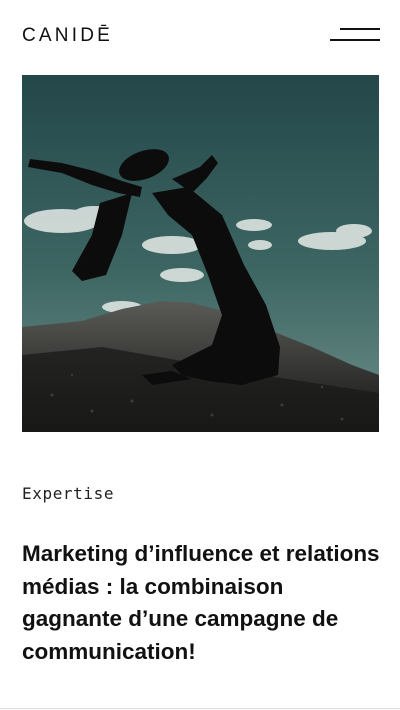 This screenshot has width=400, height=710. I want to click on site-logo: CANIDĒ, so click(67, 36).